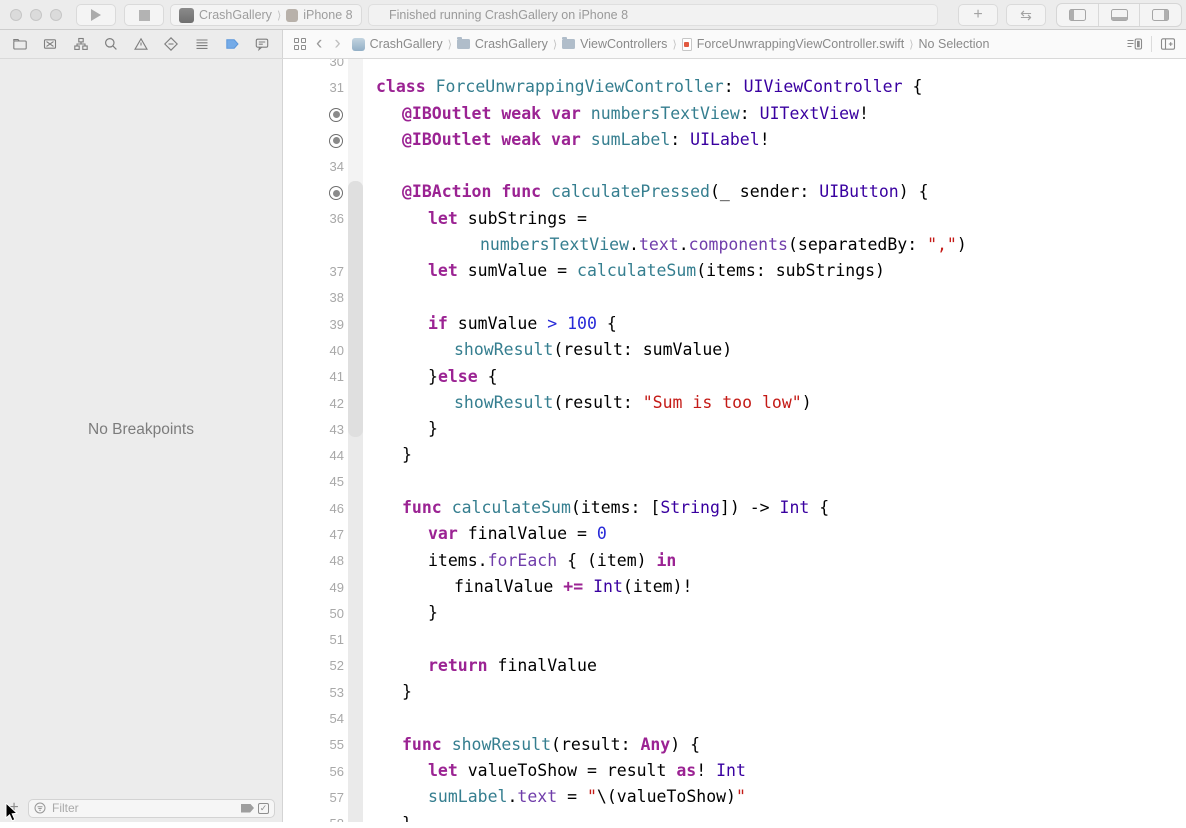 The width and height of the screenshot is (1186, 828). What do you see at coordinates (314, 64) in the screenshot?
I see `line-number: 30` at bounding box center [314, 64].